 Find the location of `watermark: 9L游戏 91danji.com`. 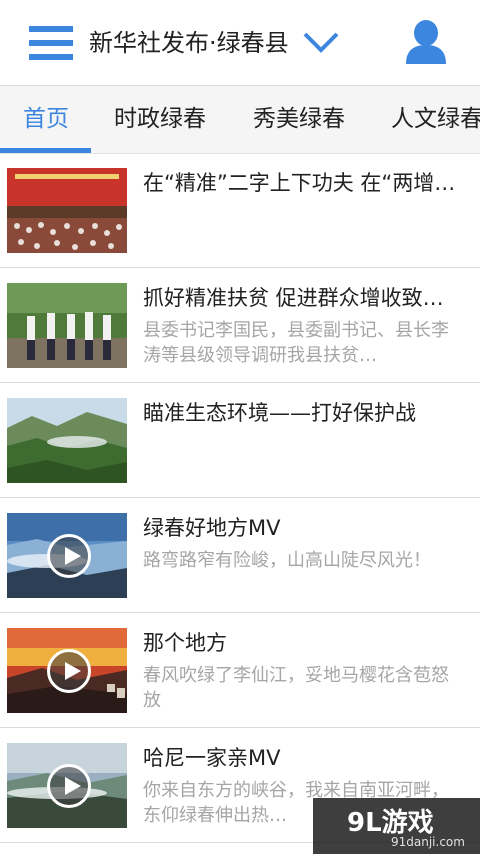

watermark: 9L游戏 91danji.com is located at coordinates (396, 826).